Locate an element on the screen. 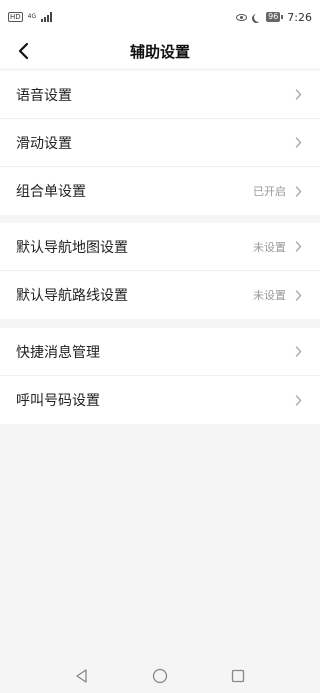  row-label: 语音设置 is located at coordinates (44, 95).